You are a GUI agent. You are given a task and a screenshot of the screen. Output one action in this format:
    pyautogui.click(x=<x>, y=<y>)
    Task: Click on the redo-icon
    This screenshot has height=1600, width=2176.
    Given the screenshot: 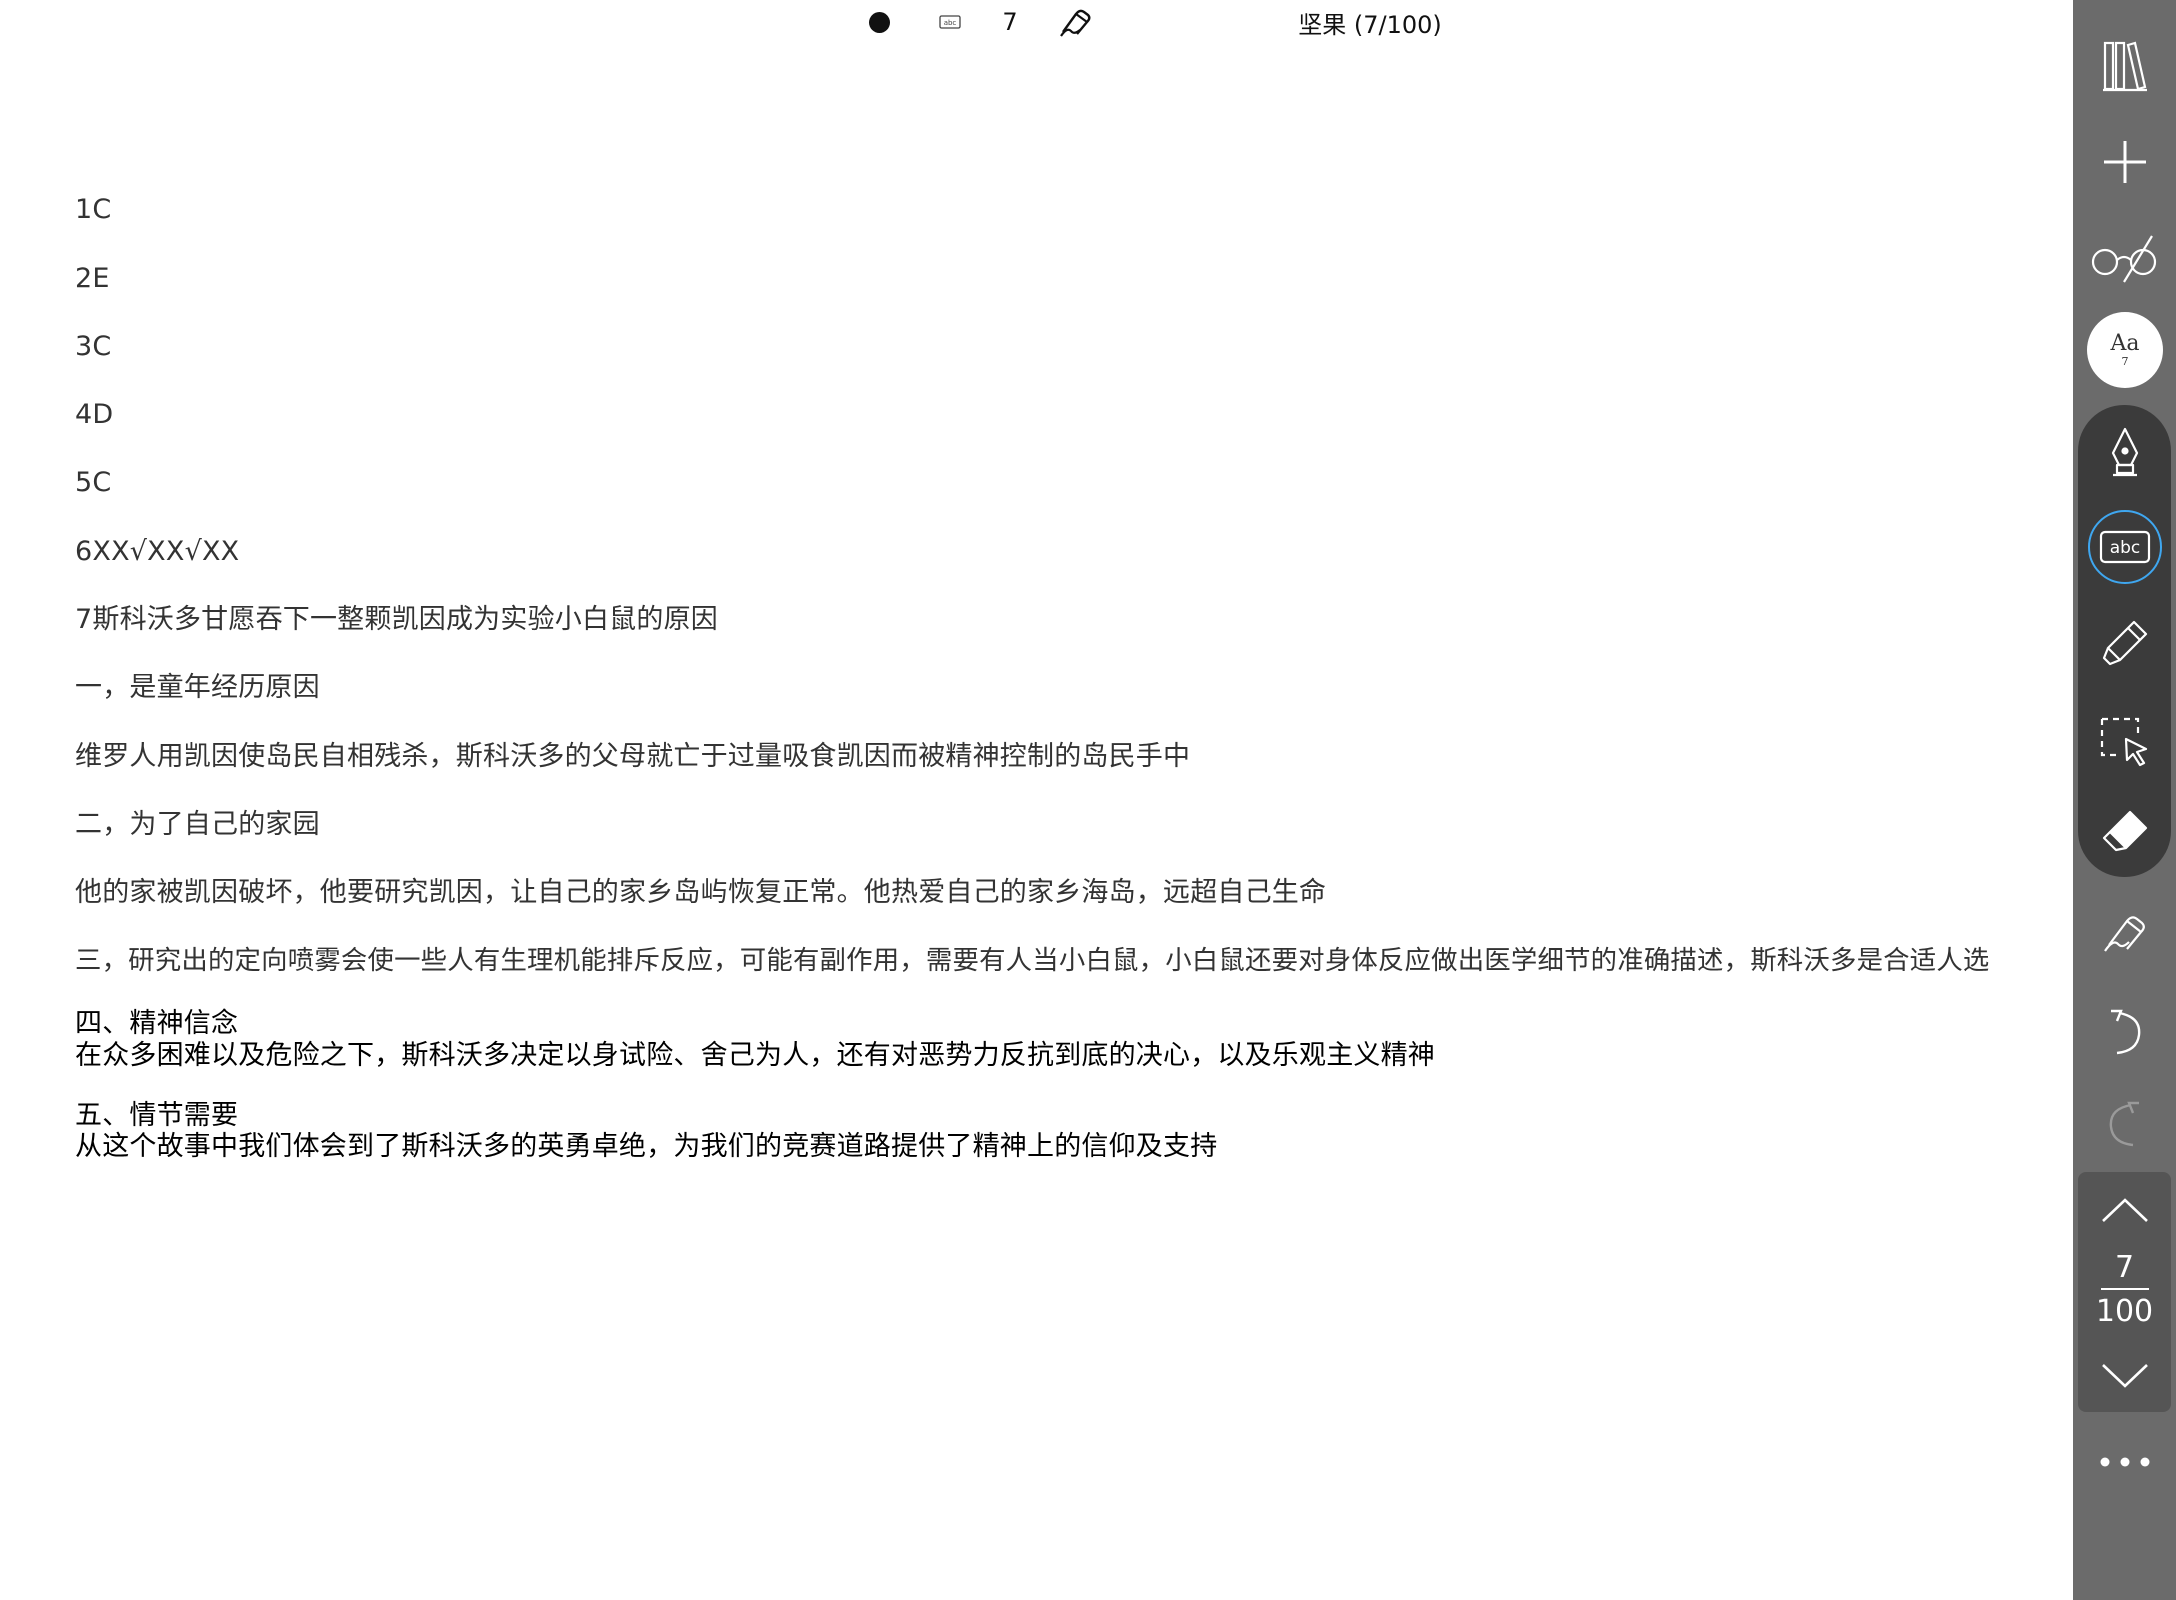 What is the action you would take?
    pyautogui.click(x=2124, y=1124)
    